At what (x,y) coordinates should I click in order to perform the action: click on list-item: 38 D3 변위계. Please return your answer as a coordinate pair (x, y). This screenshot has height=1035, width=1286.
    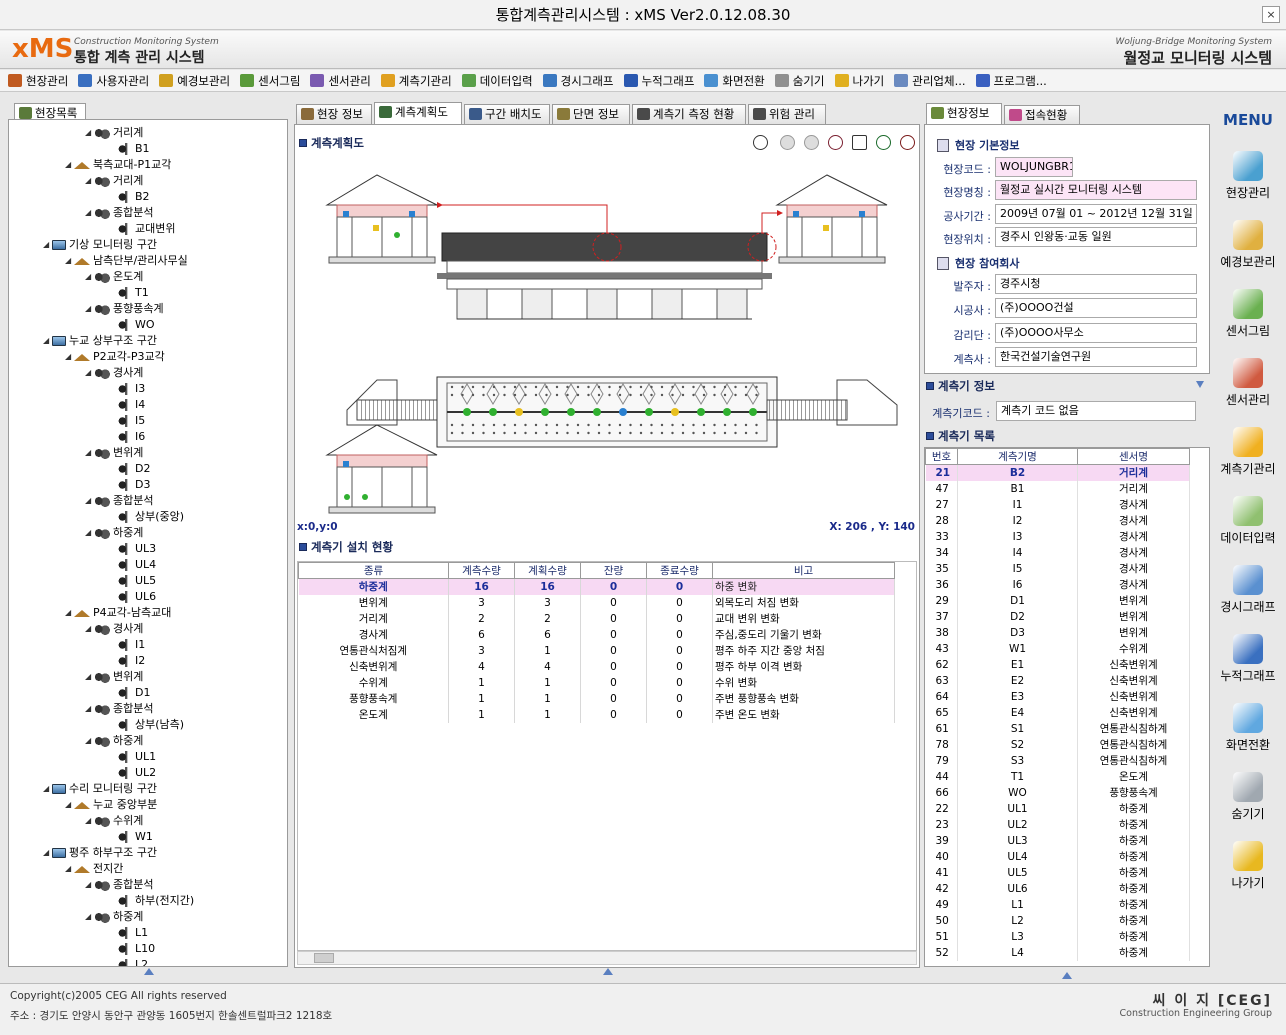
    Looking at the image, I should click on (1057, 632).